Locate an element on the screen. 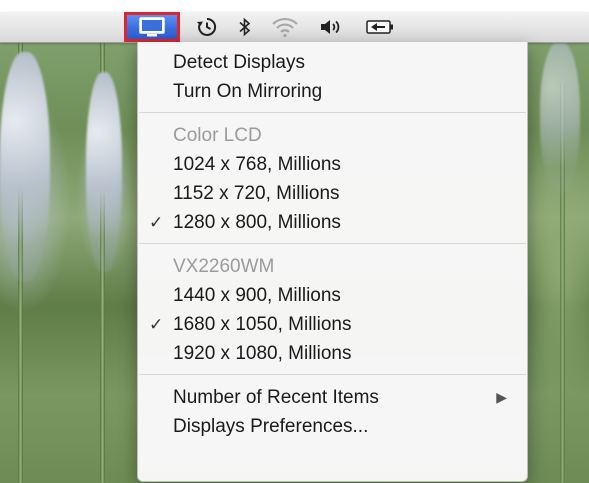 The height and width of the screenshot is (483, 589). menu-bar is located at coordinates (294, 27).